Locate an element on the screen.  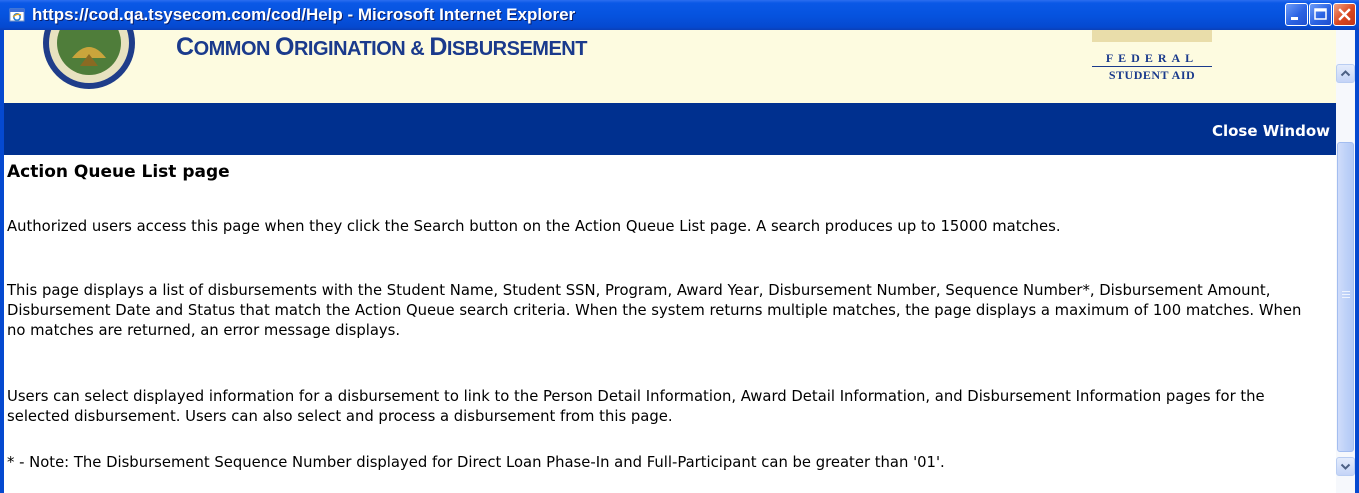
minimize-button is located at coordinates (1296, 14).